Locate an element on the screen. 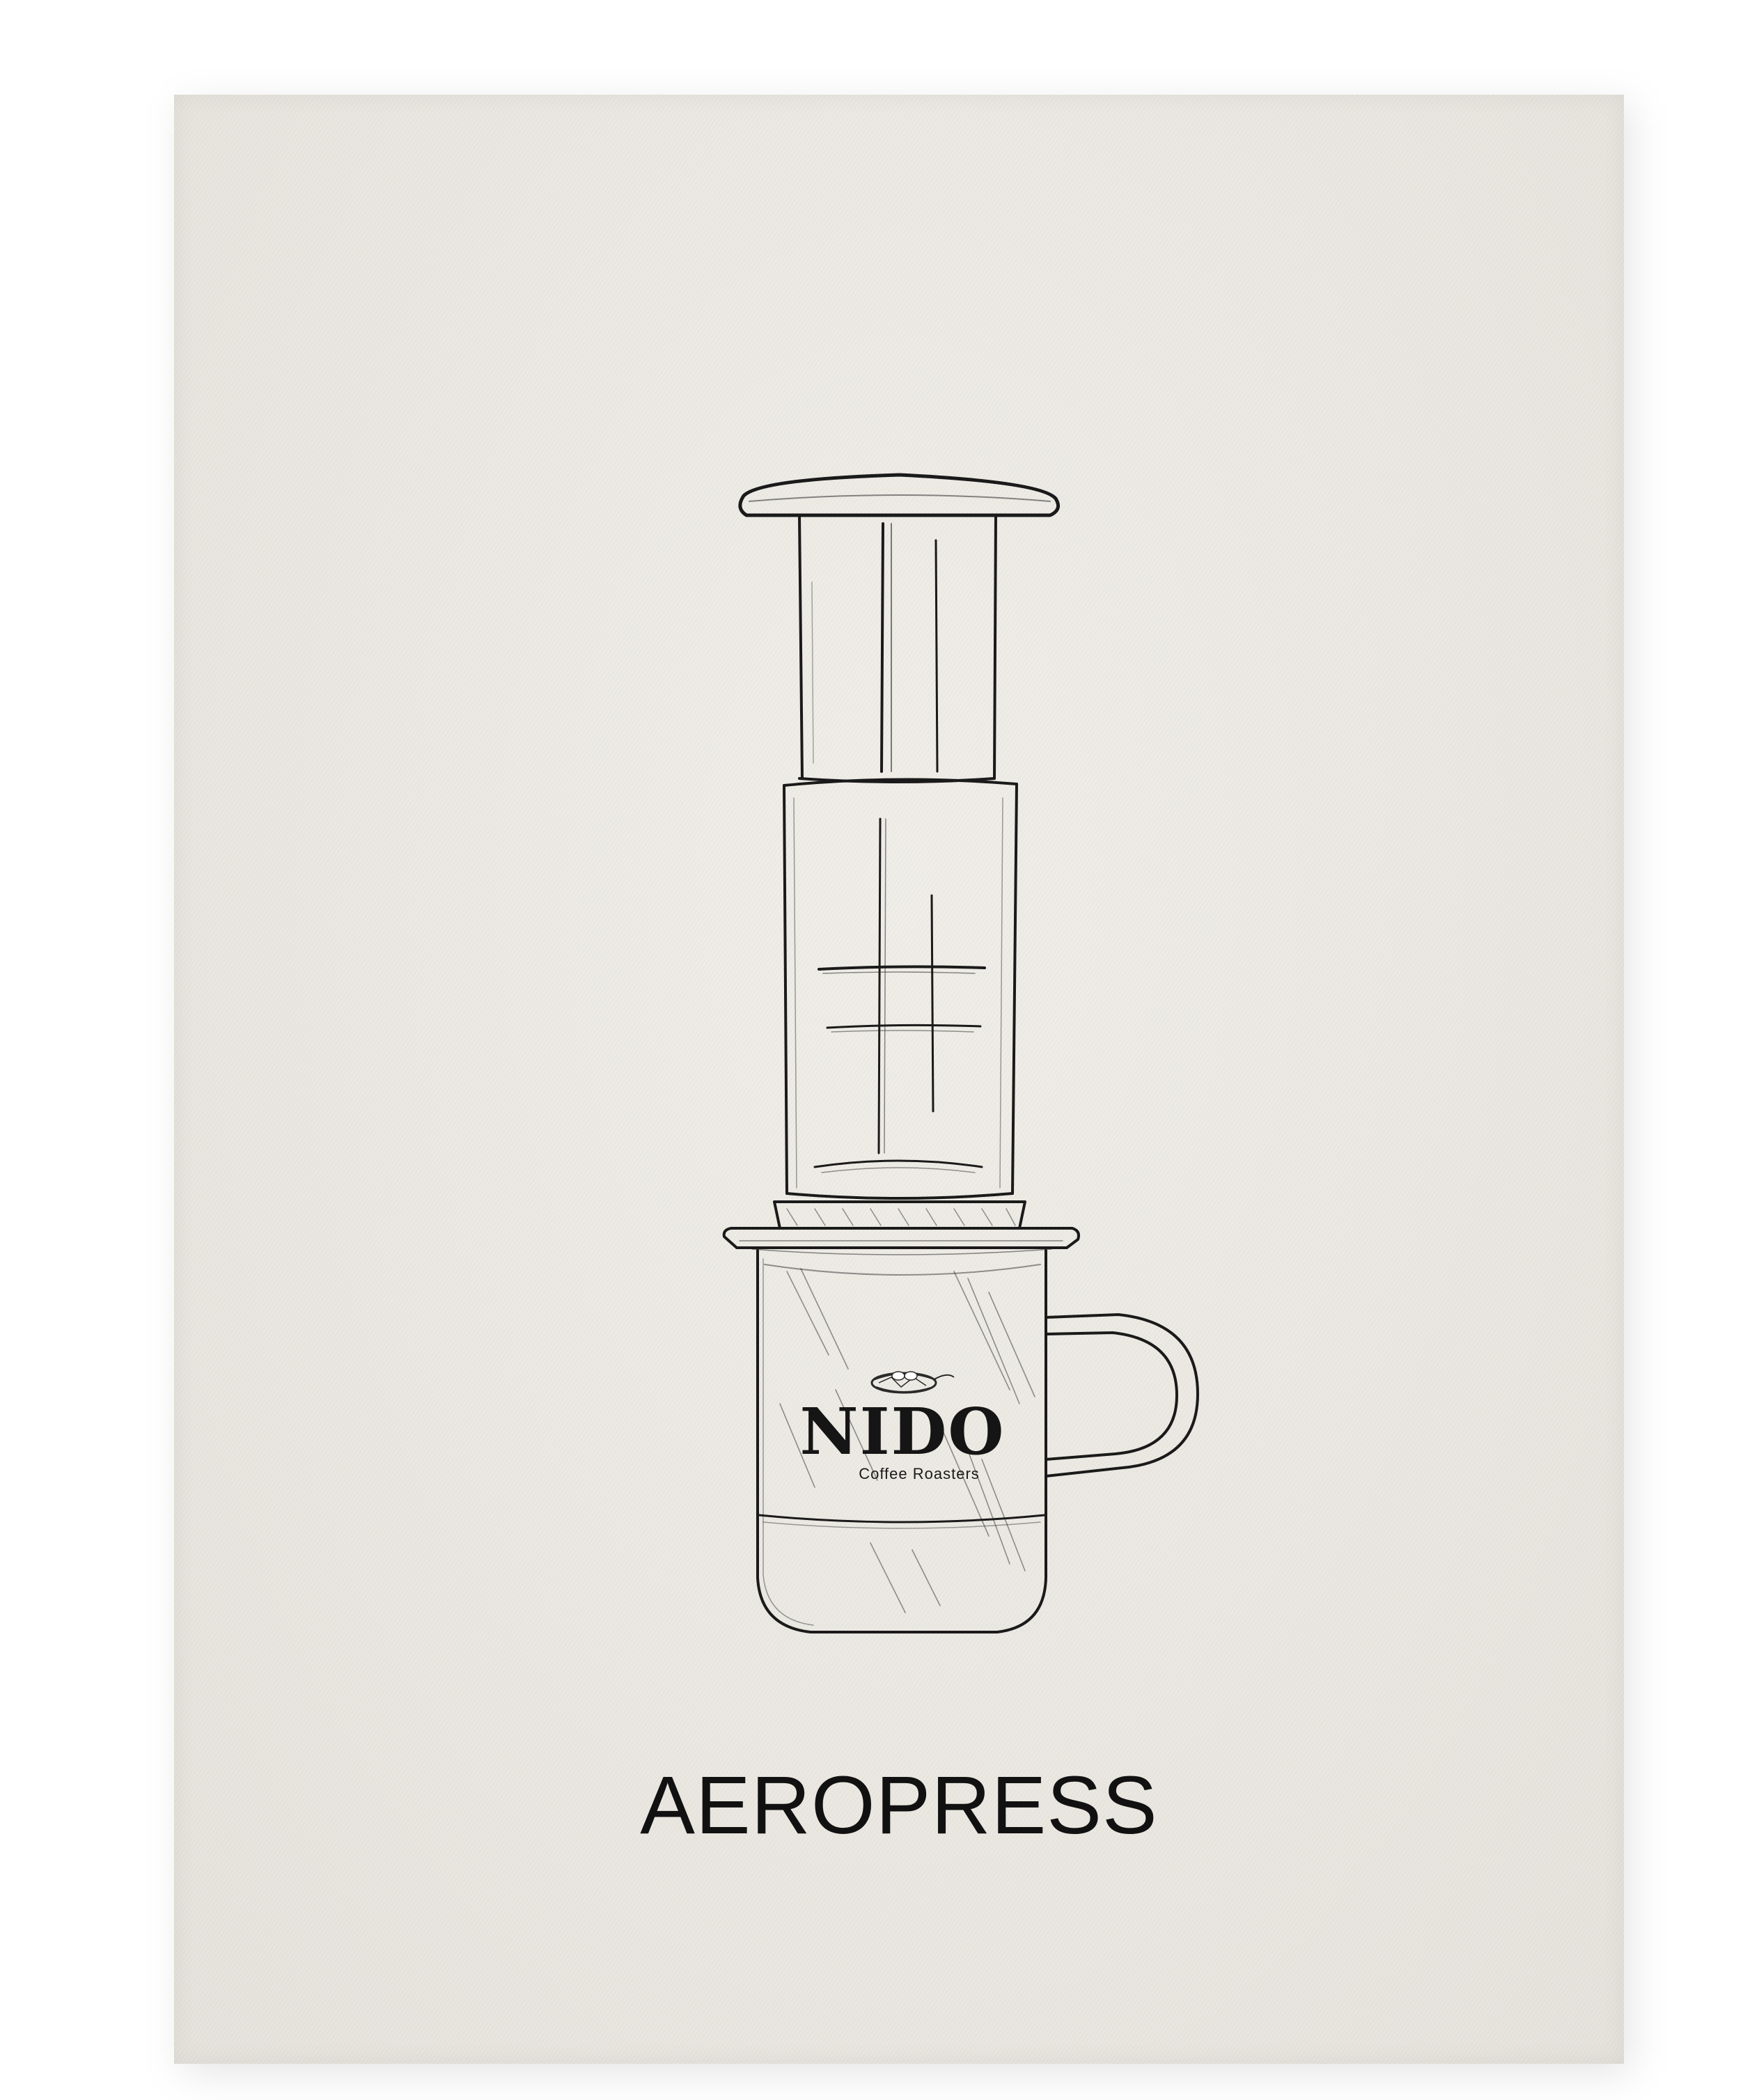  nido-logo: NIDO Coffee Roasters is located at coordinates (902, 1426).